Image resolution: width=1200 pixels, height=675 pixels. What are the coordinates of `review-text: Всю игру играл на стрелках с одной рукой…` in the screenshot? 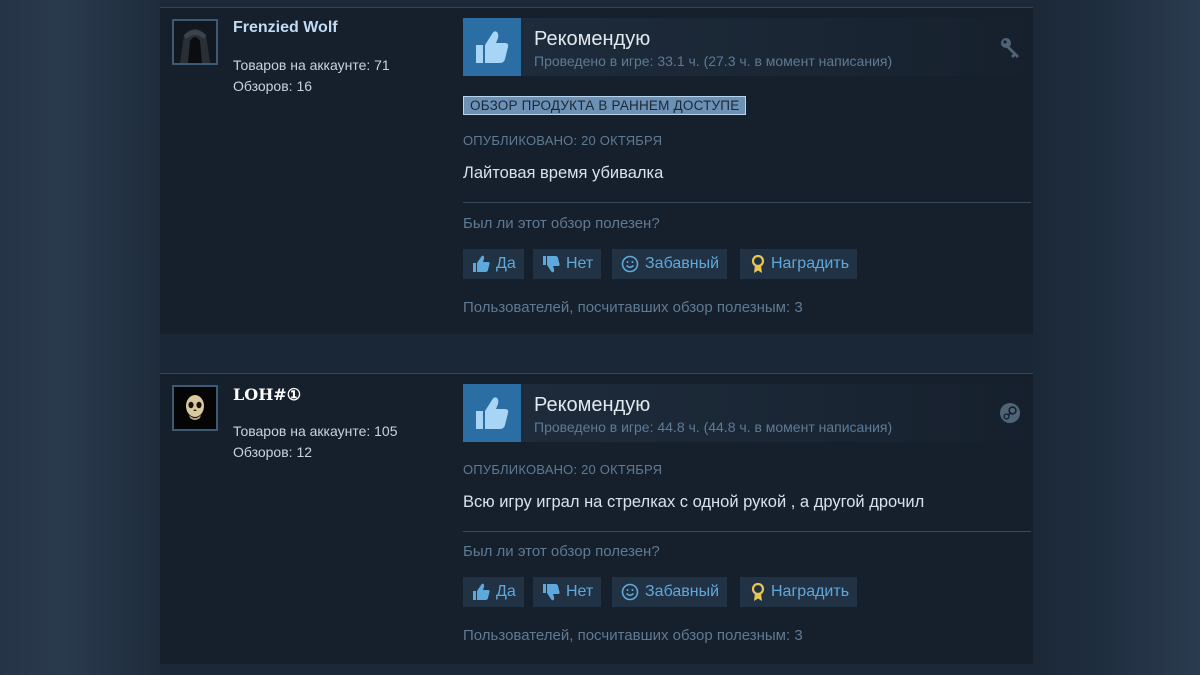 It's located at (694, 502).